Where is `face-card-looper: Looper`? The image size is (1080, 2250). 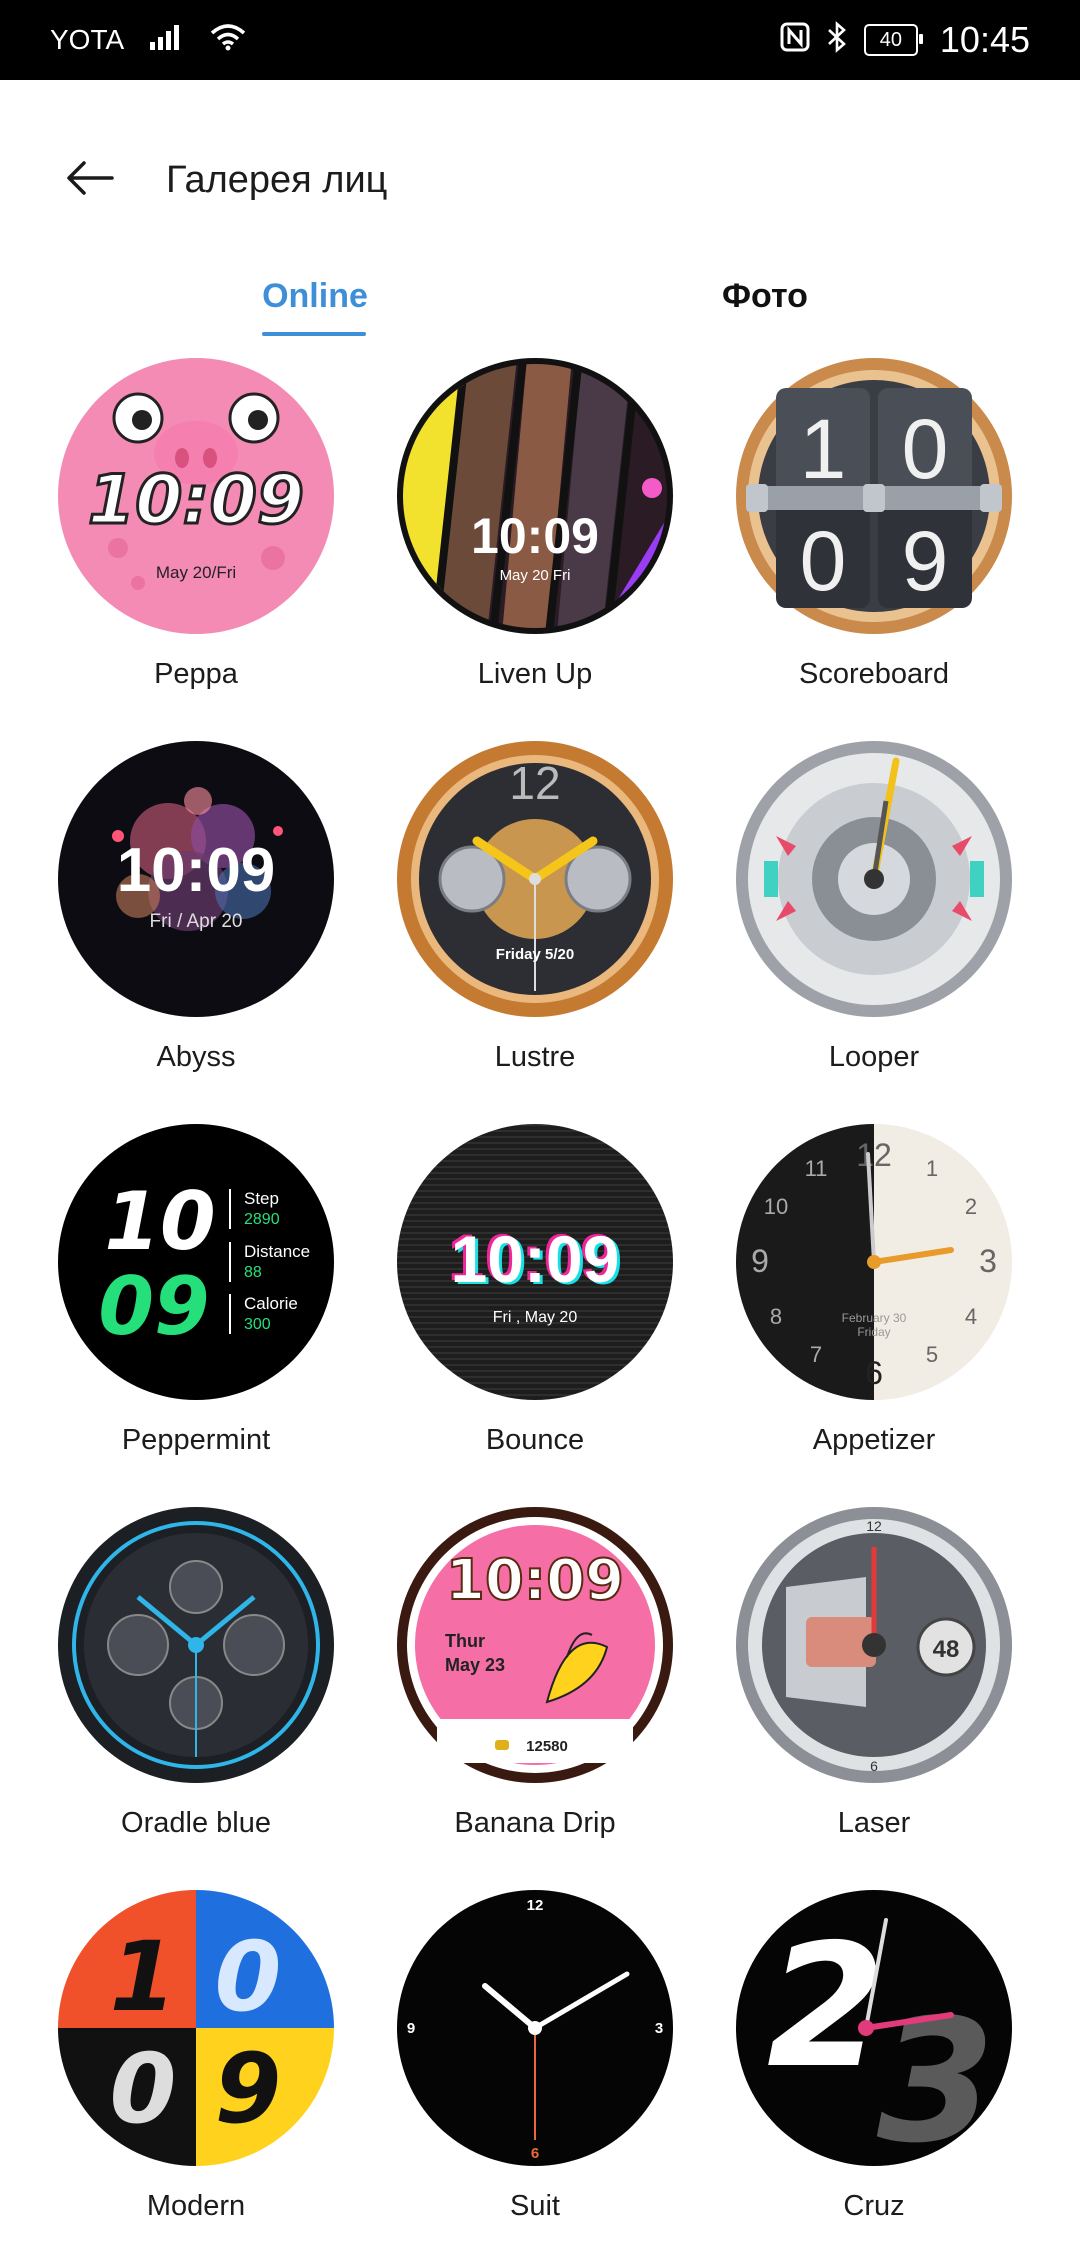
face-card-looper: Looper is located at coordinates (878, 921).